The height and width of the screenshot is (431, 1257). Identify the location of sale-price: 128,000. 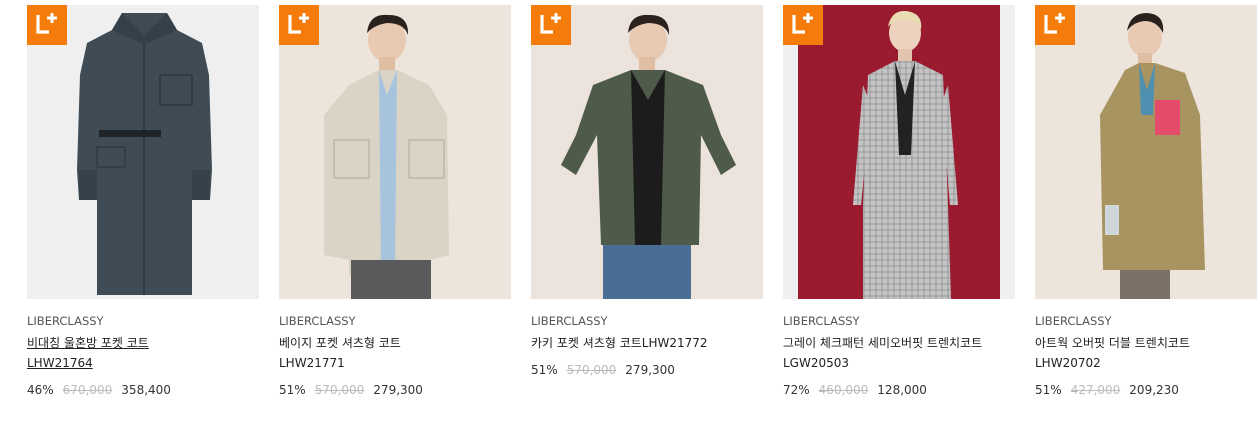
(902, 390).